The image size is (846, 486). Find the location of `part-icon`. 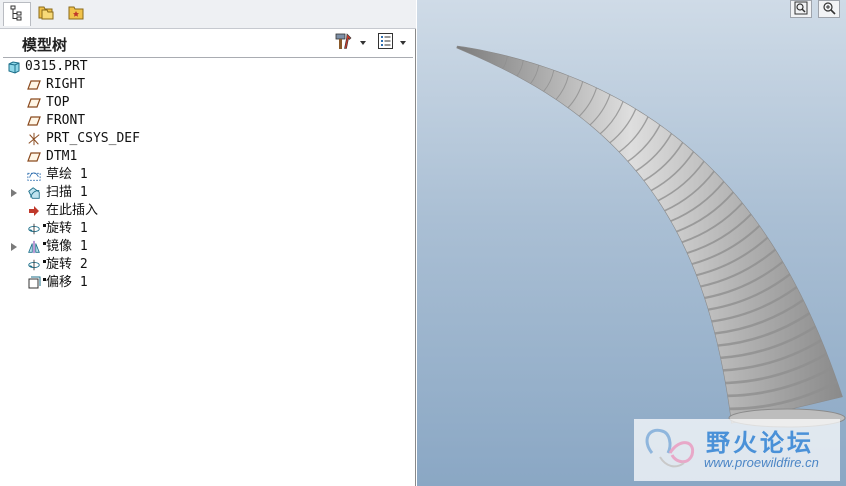

part-icon is located at coordinates (14, 67).